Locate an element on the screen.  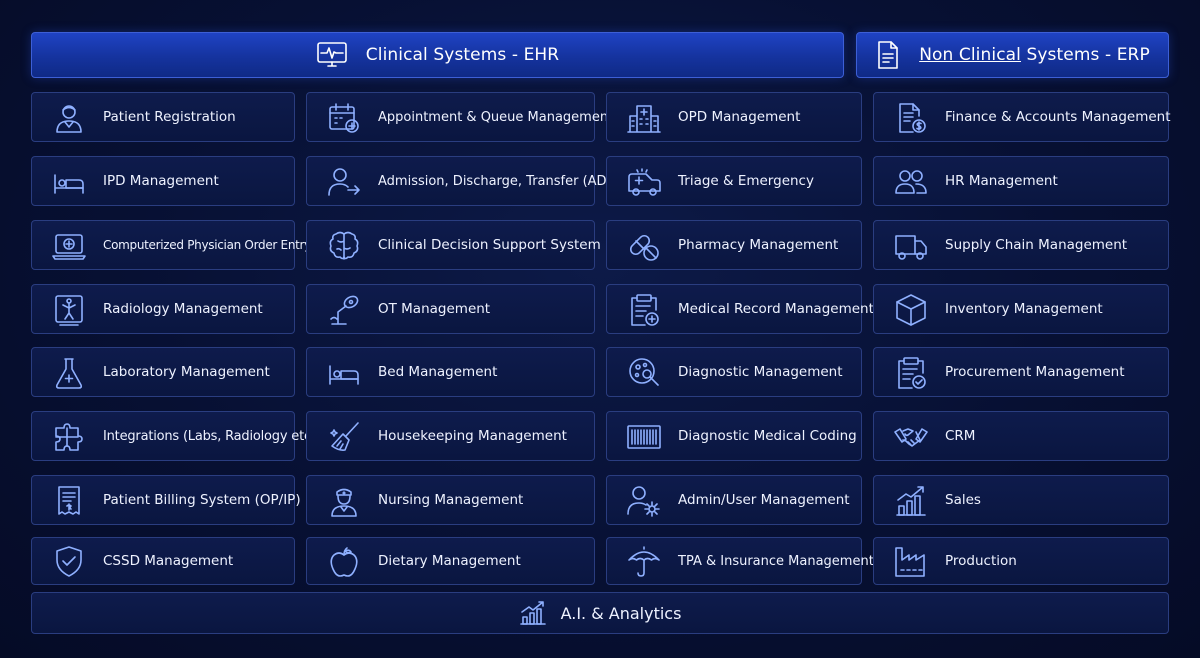
module-bed-management: Bed Management is located at coordinates (450, 372).